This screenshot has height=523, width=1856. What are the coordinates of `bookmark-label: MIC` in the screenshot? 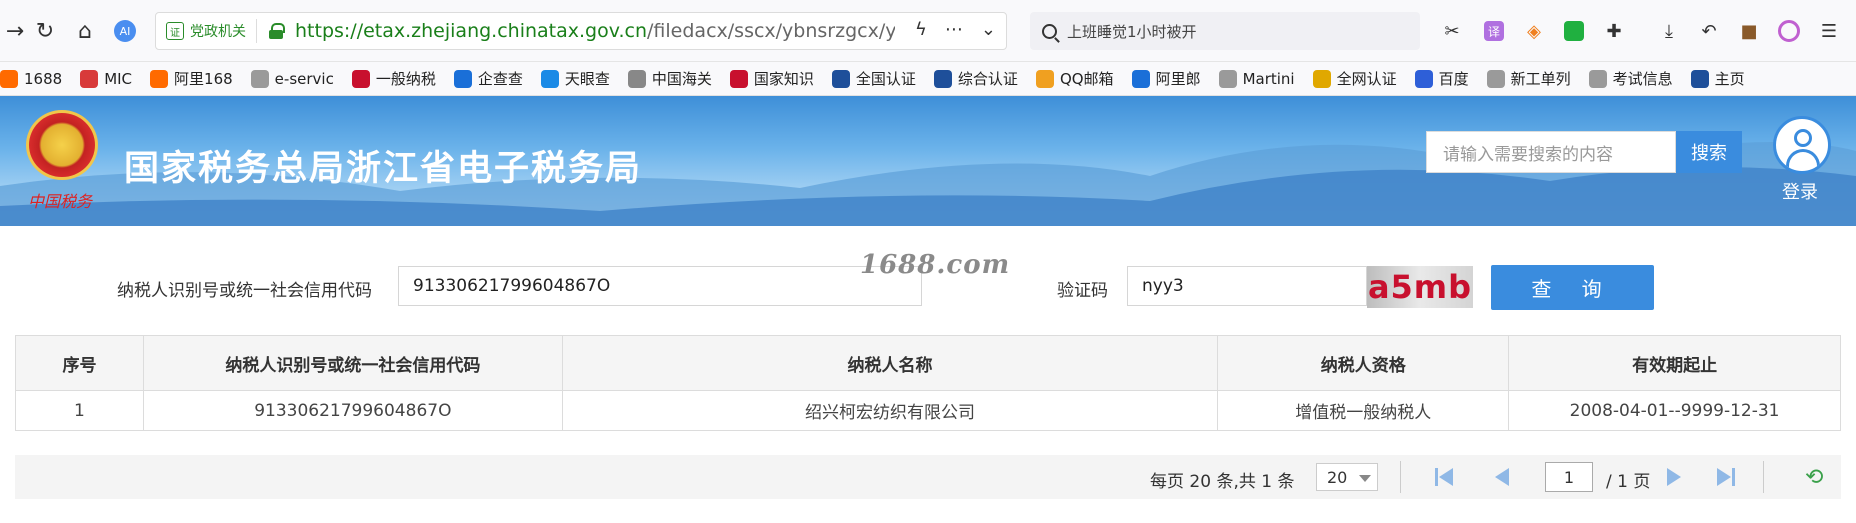 It's located at (118, 78).